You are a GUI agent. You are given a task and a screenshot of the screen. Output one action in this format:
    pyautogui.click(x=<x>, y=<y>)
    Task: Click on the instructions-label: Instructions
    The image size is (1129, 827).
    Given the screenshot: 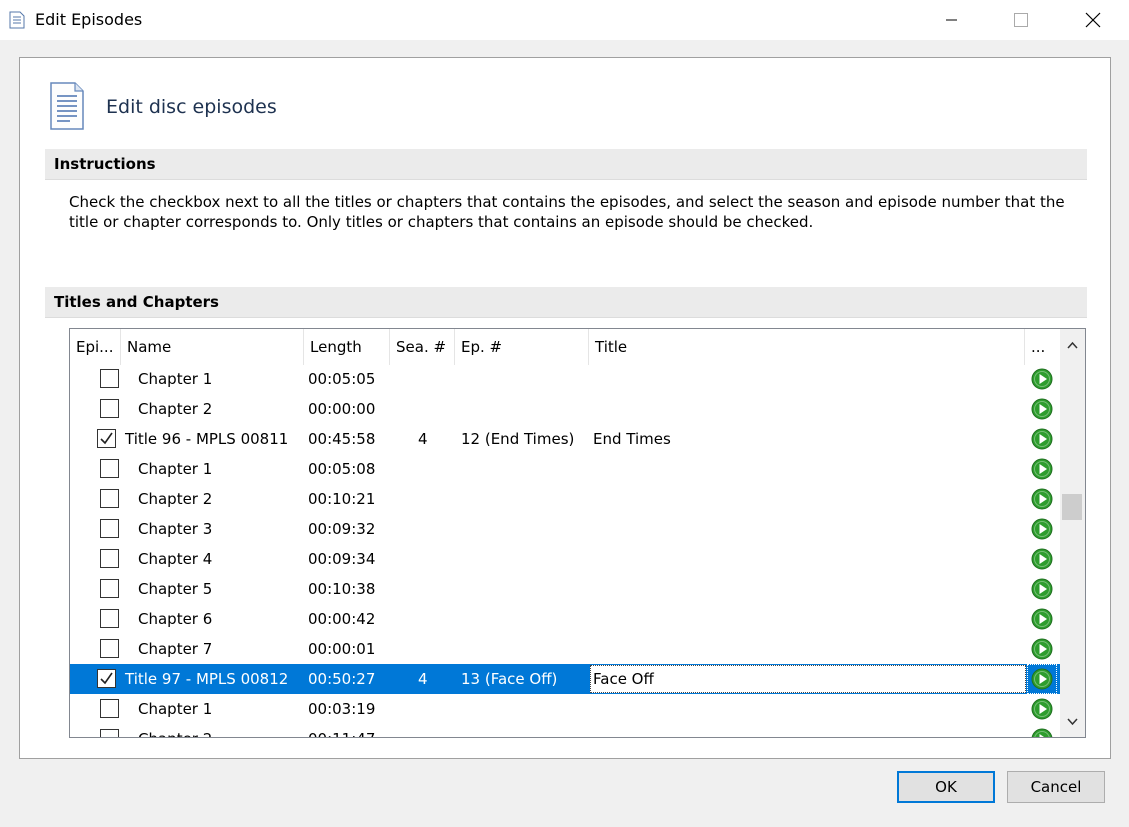 What is the action you would take?
    pyautogui.click(x=105, y=164)
    